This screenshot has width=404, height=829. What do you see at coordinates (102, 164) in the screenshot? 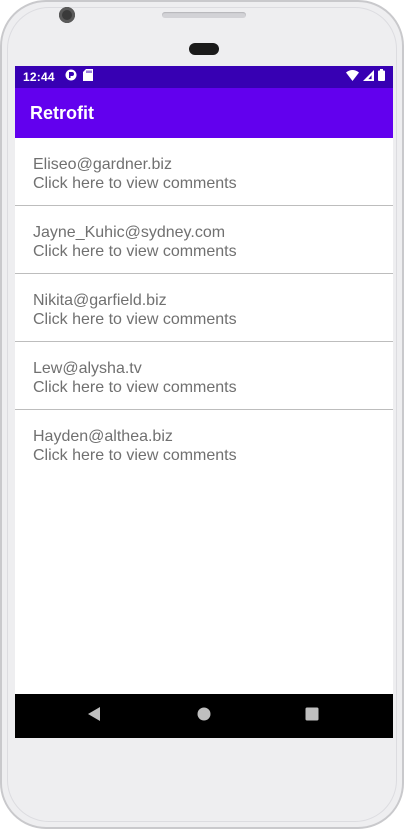
I see `list-item-email: Eliseo@gardner.biz` at bounding box center [102, 164].